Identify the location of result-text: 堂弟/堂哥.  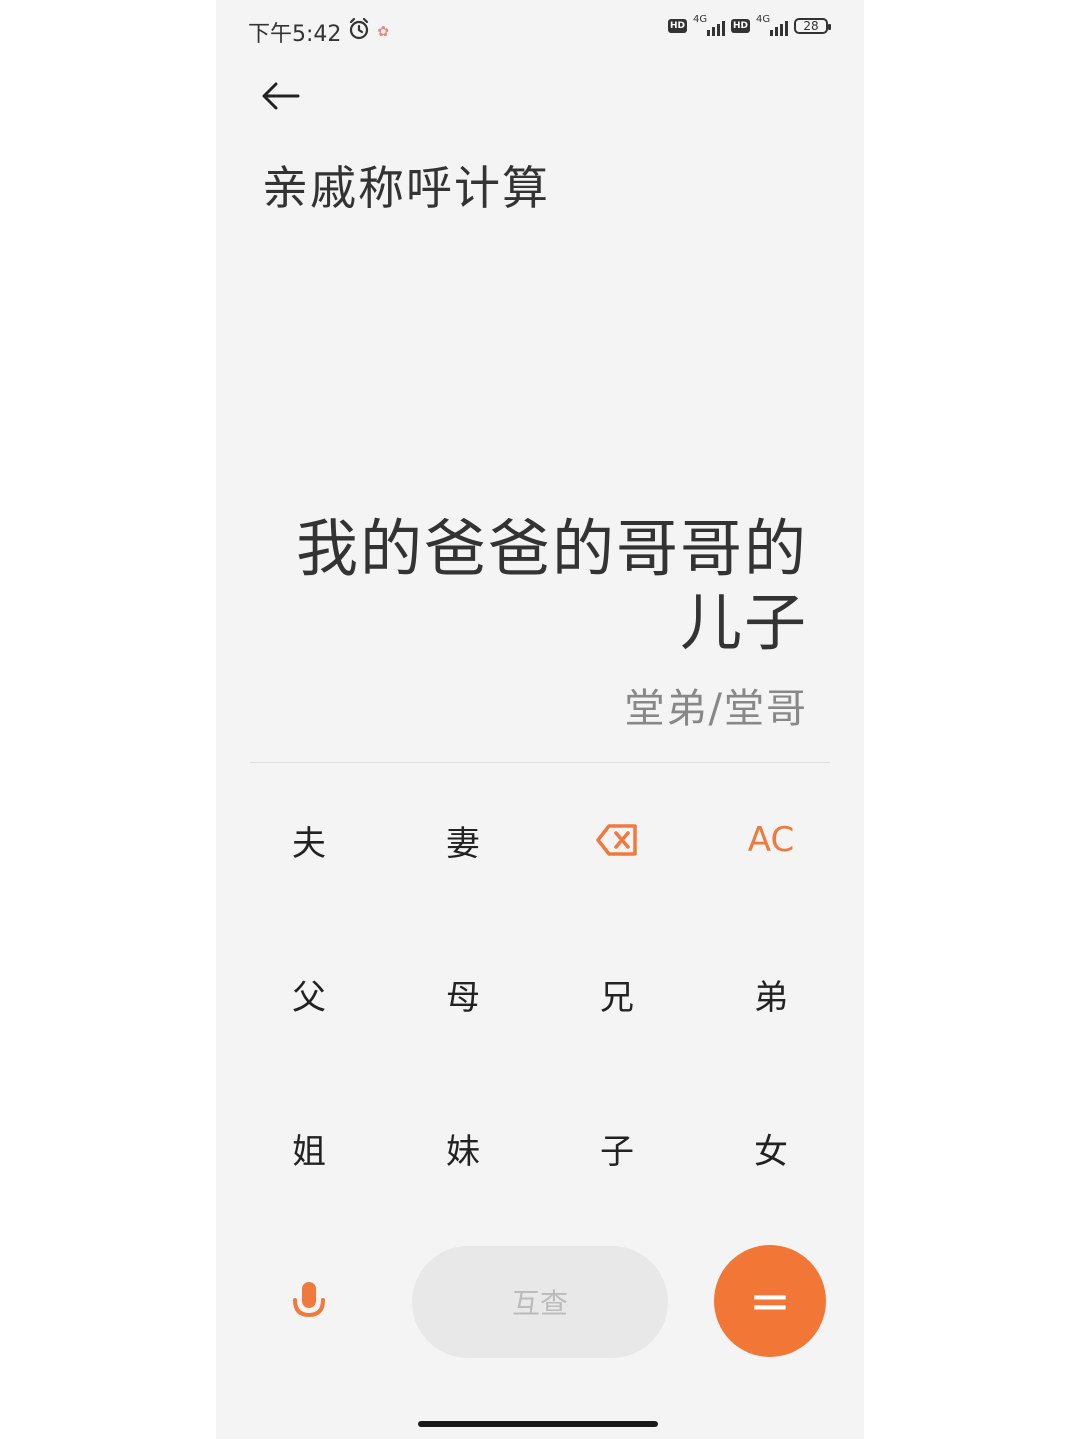
(716, 709).